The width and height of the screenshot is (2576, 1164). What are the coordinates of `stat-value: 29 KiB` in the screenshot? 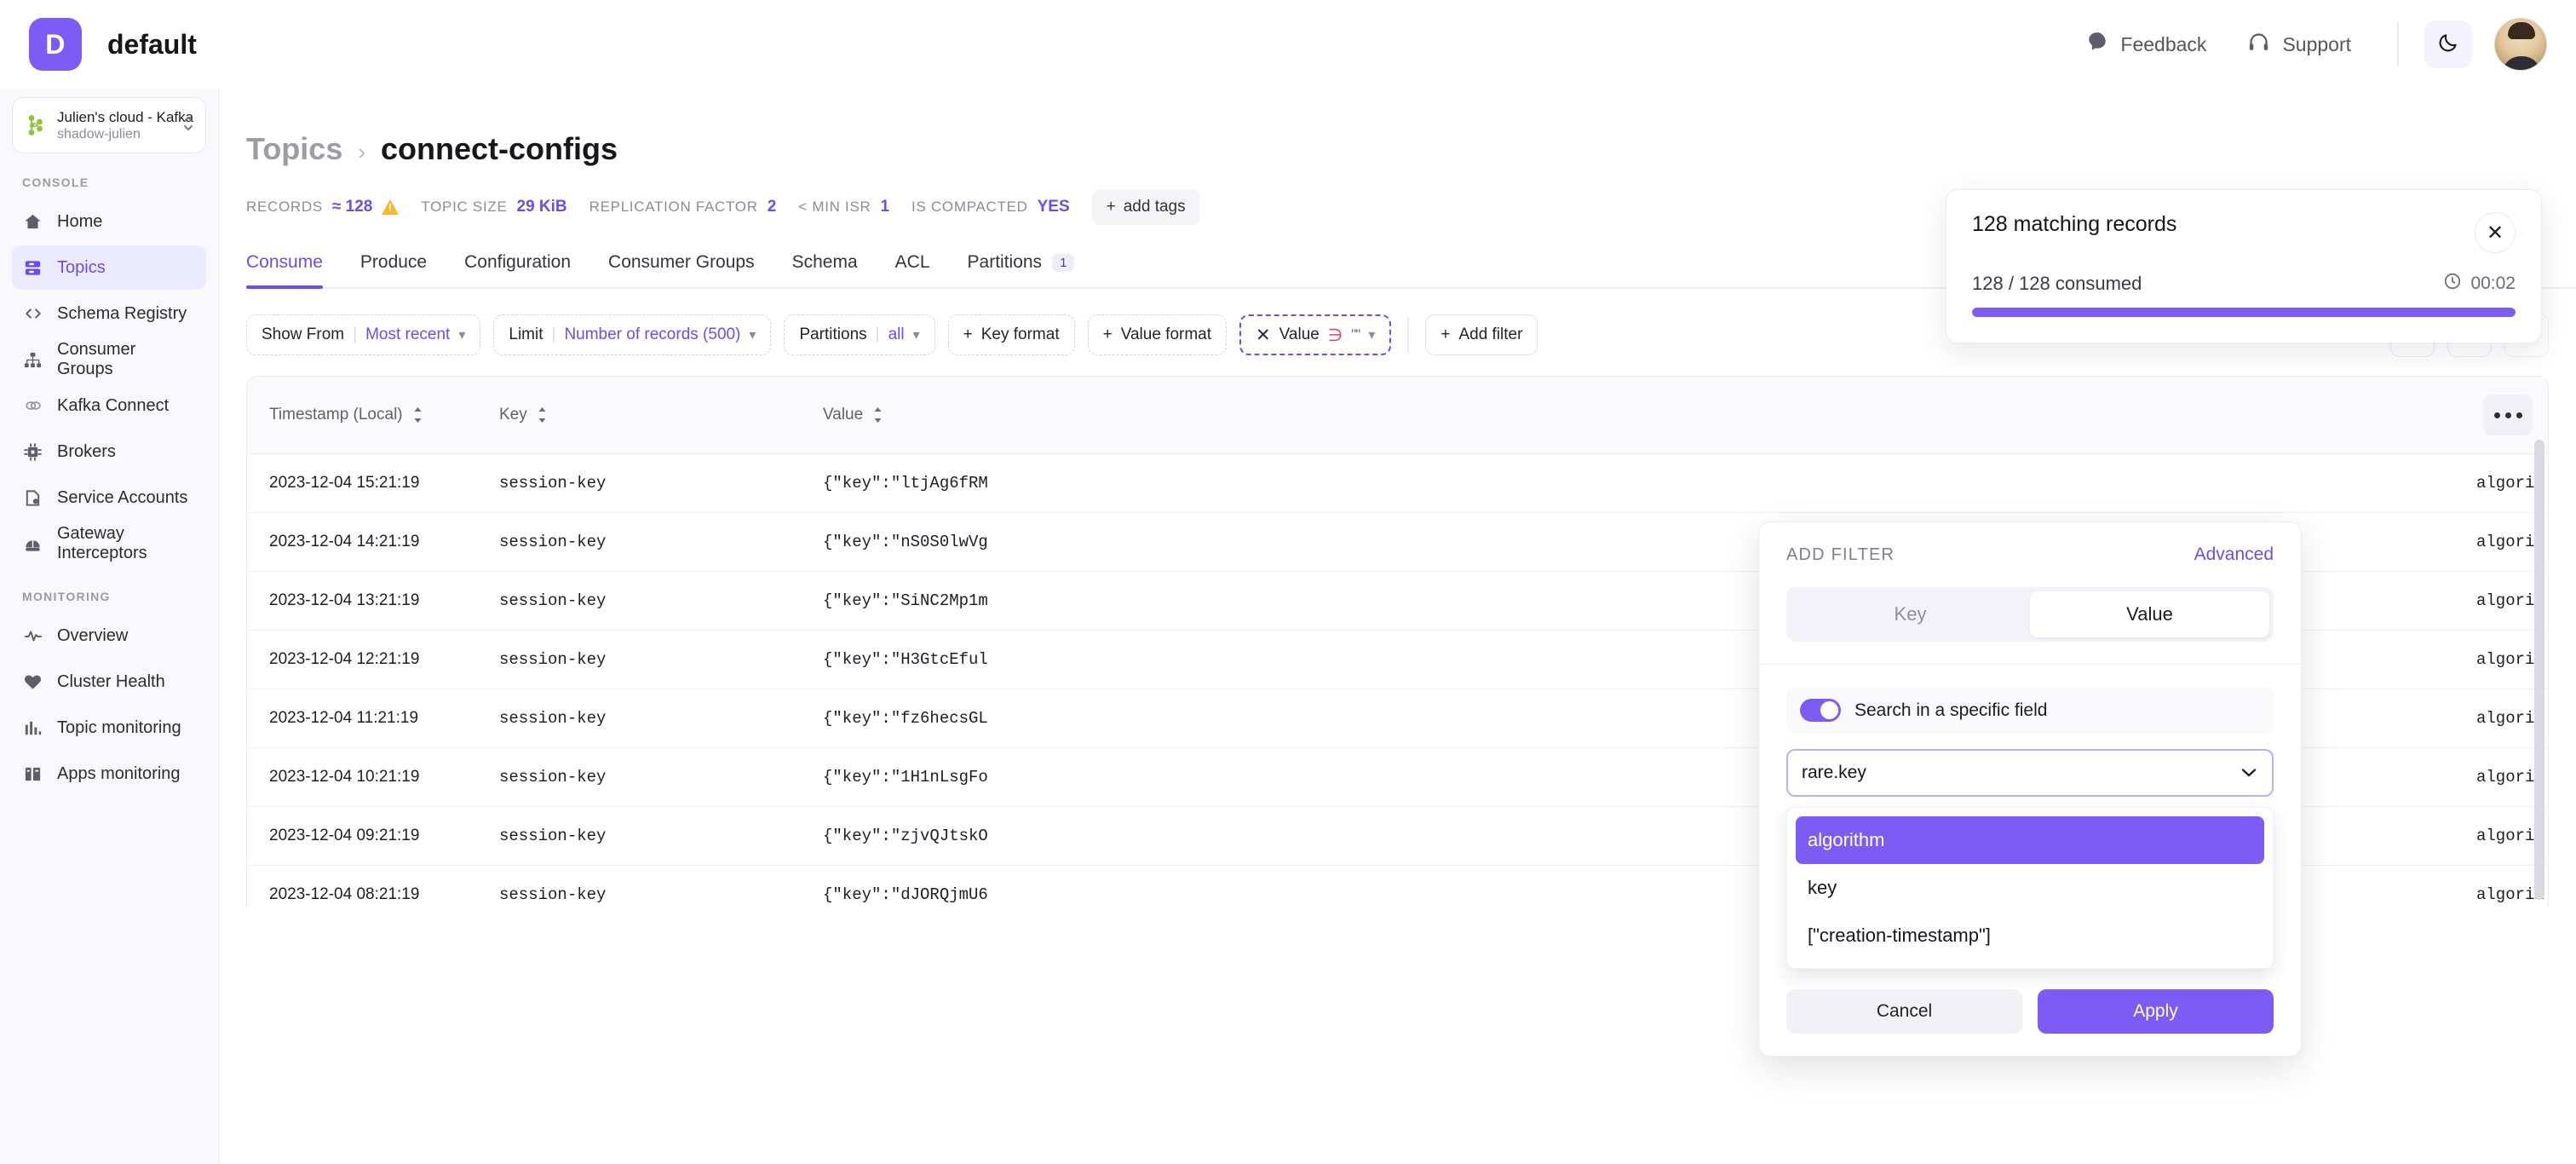 It's located at (542, 207).